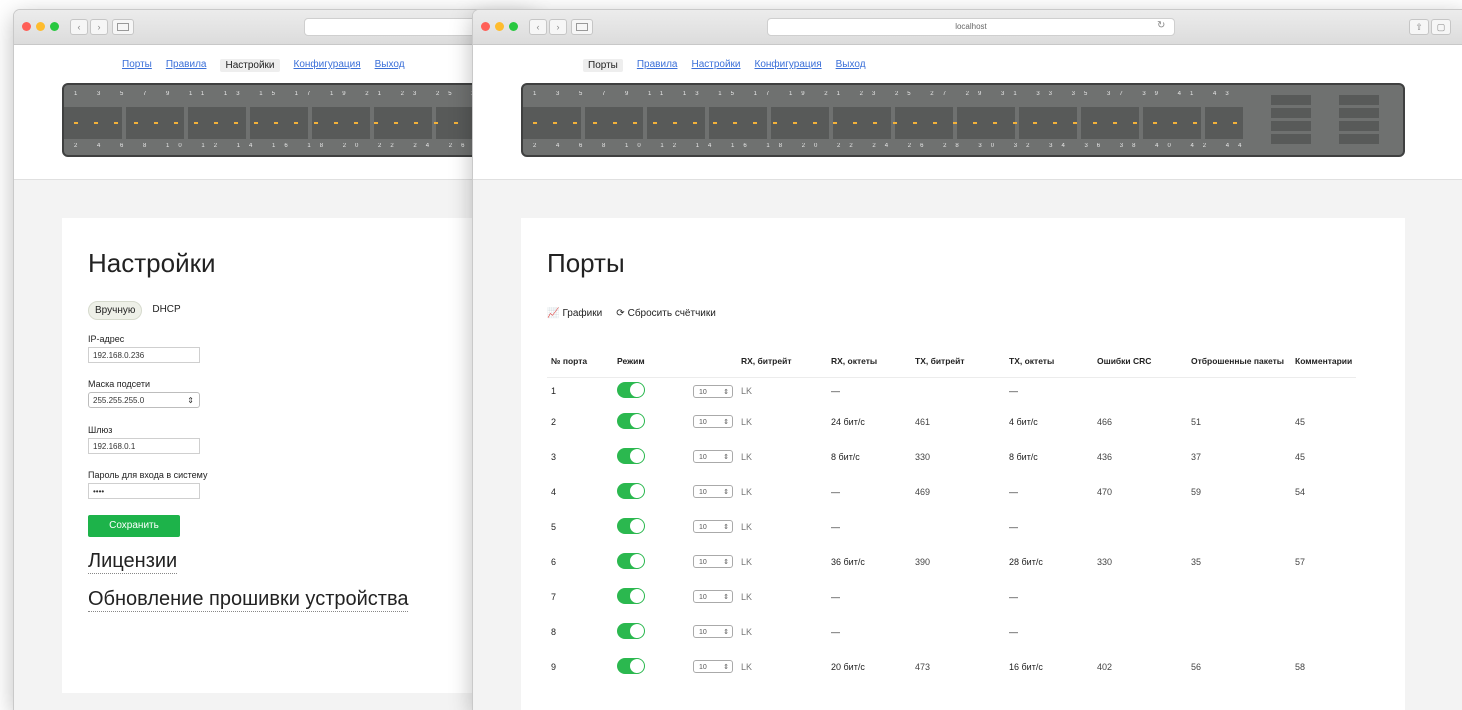 Image resolution: width=1462 pixels, height=710 pixels. I want to click on rx-octets, so click(958, 596).